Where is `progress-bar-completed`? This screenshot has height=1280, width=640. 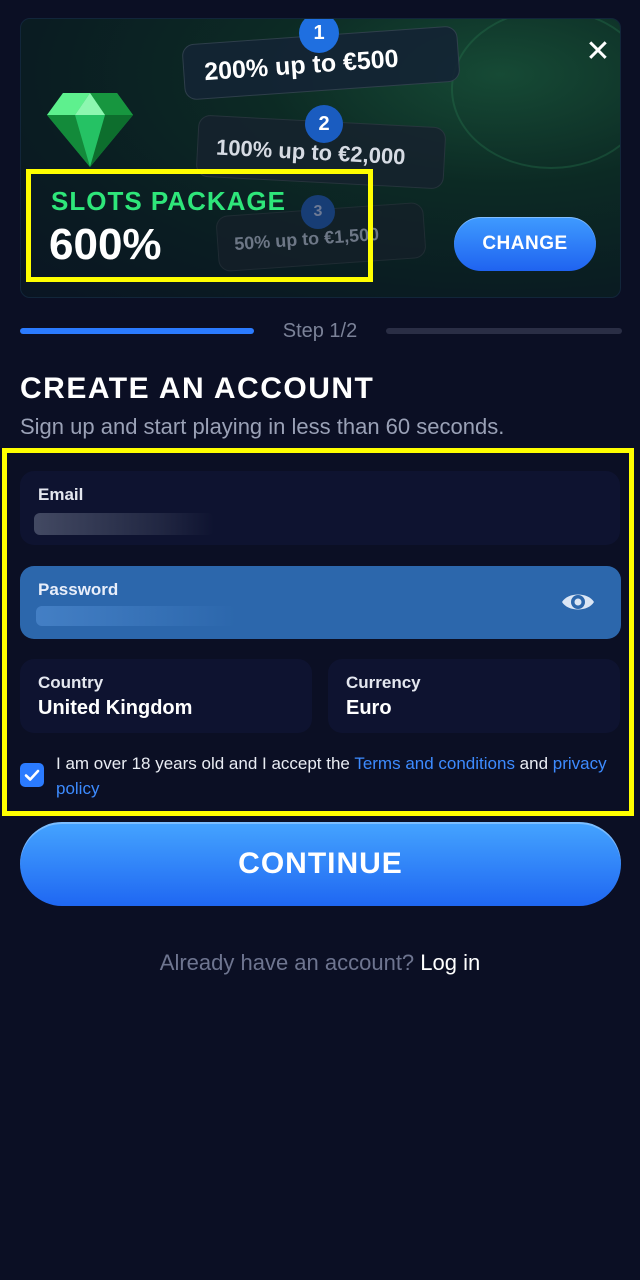
progress-bar-completed is located at coordinates (137, 331).